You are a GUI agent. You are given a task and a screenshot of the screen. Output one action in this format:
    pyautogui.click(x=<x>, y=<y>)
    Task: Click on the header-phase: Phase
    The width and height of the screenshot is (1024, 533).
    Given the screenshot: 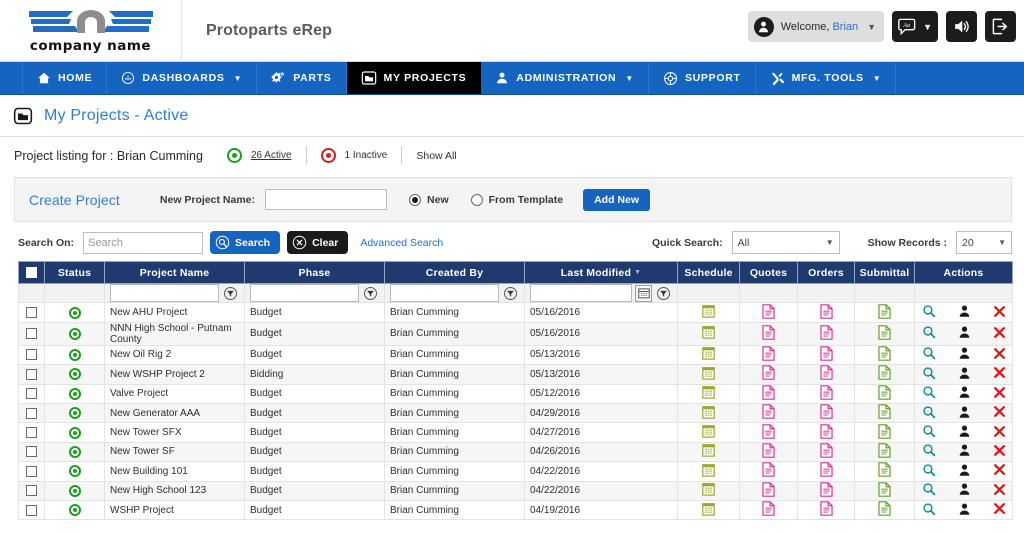 What is the action you would take?
    pyautogui.click(x=314, y=272)
    